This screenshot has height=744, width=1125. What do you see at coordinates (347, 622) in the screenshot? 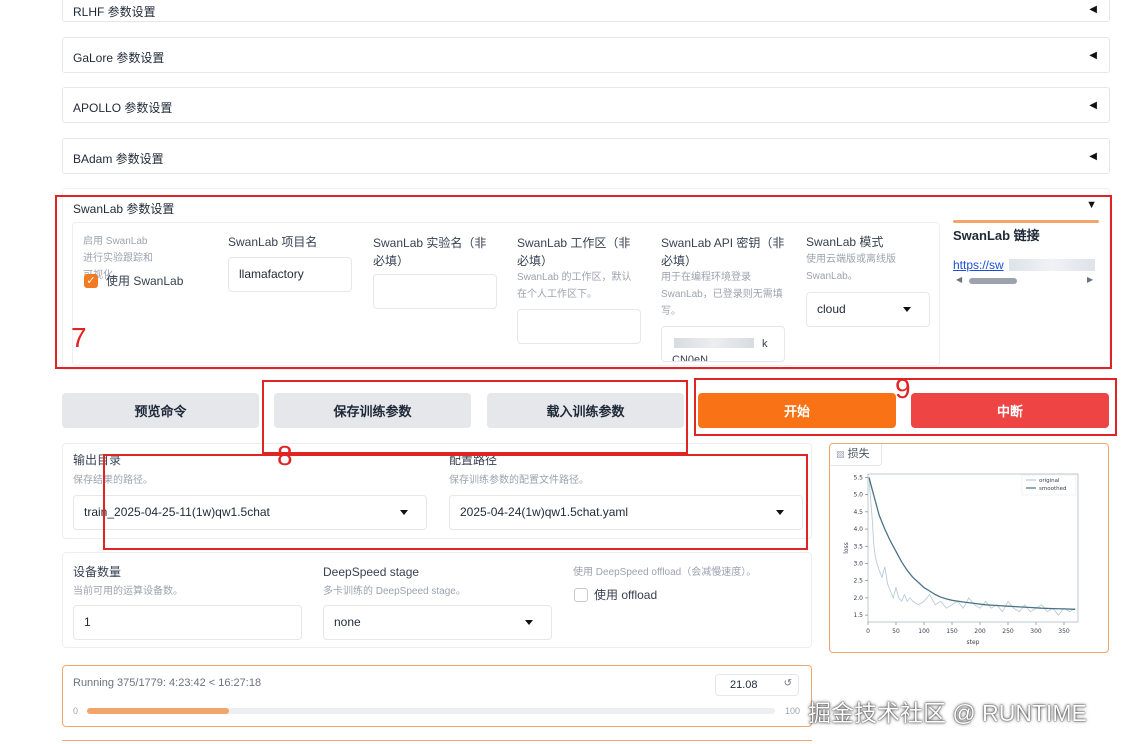
I see `deepspeed-stage-value: none` at bounding box center [347, 622].